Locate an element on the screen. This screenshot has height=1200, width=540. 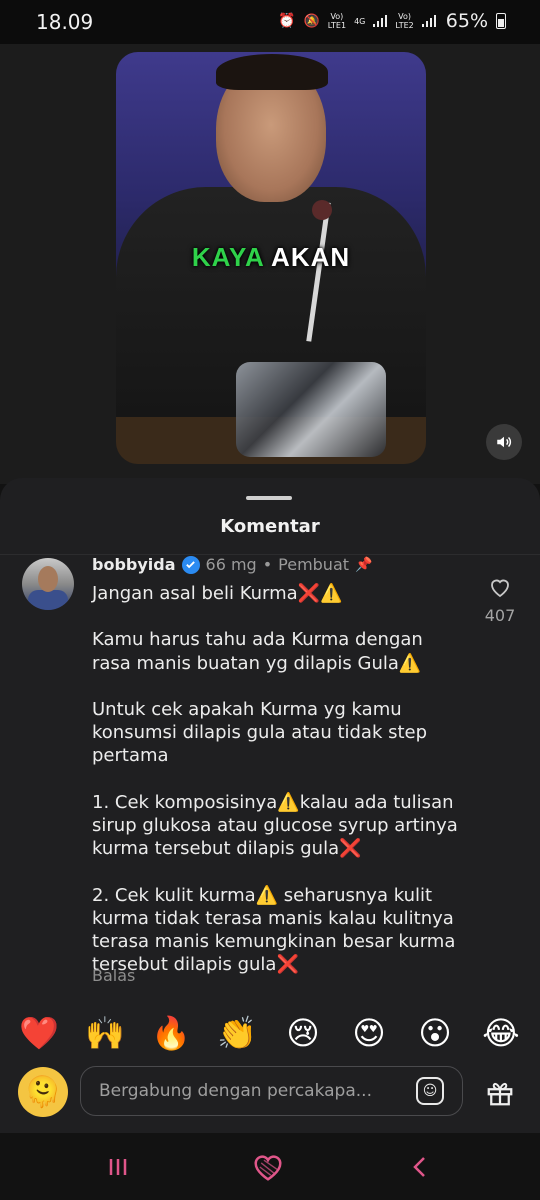
system-nav-bar is located at coordinates (270, 1166).